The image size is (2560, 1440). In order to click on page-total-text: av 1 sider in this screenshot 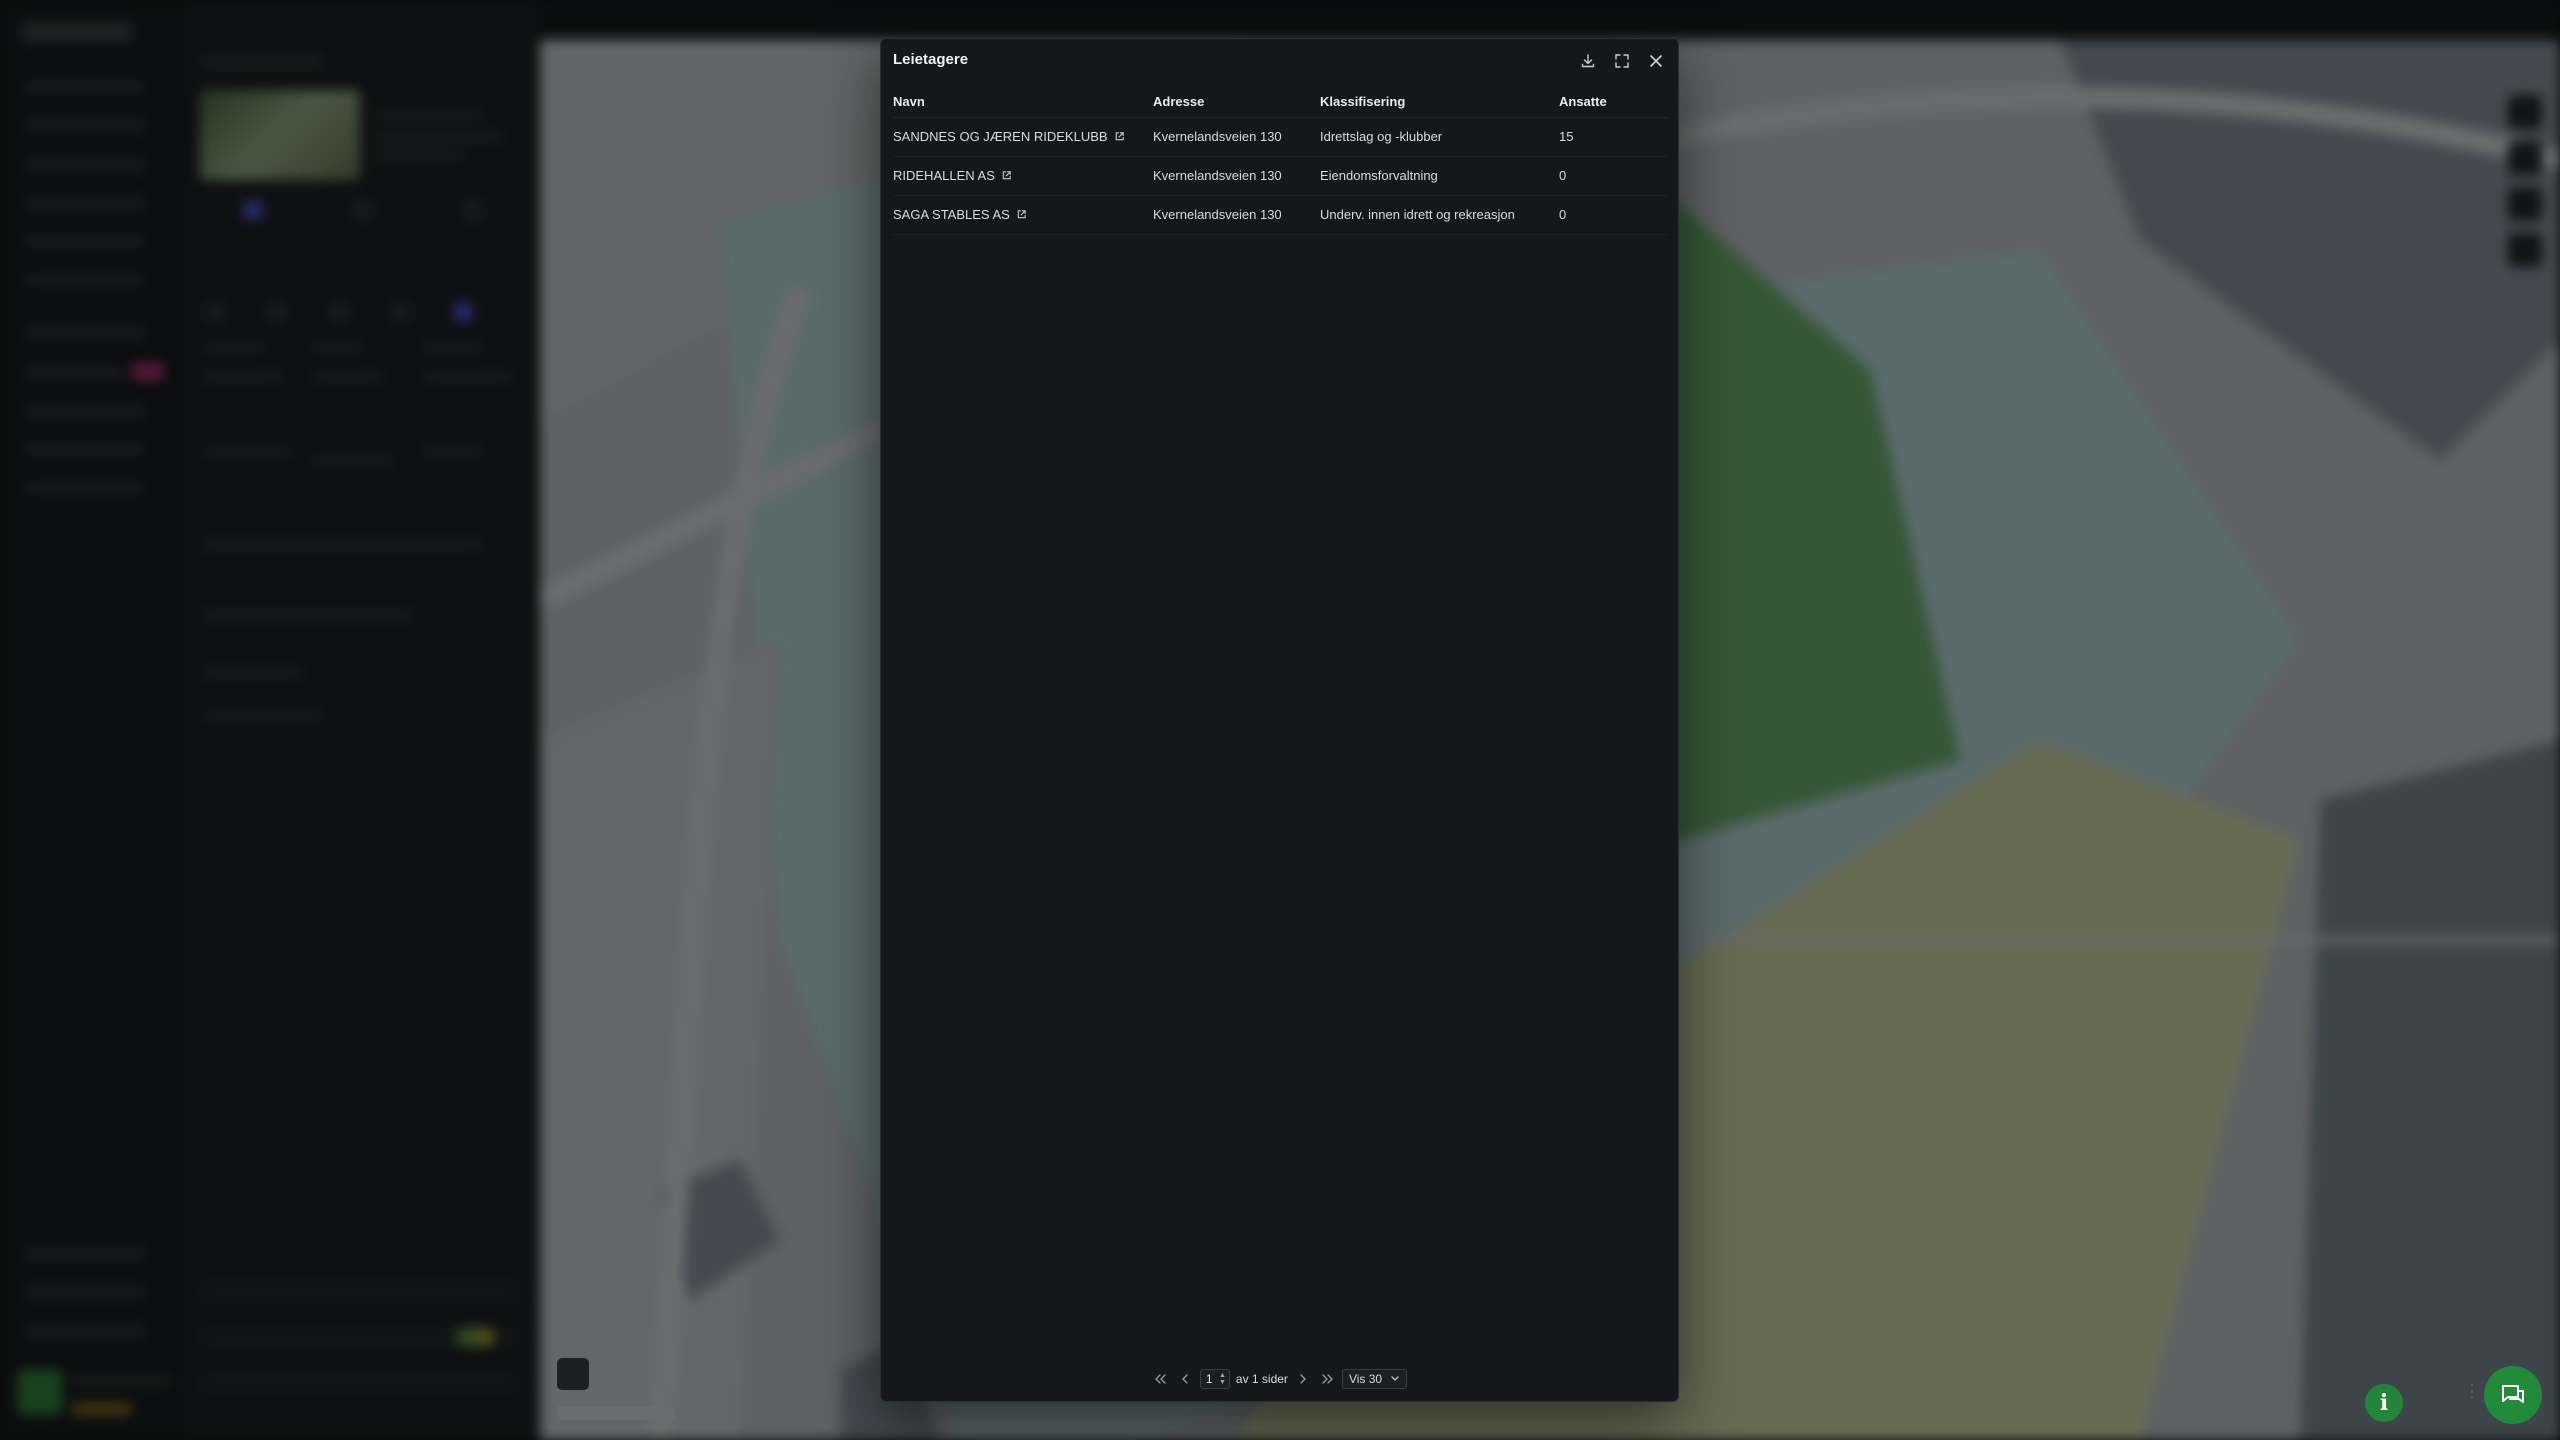, I will do `click(1261, 1379)`.